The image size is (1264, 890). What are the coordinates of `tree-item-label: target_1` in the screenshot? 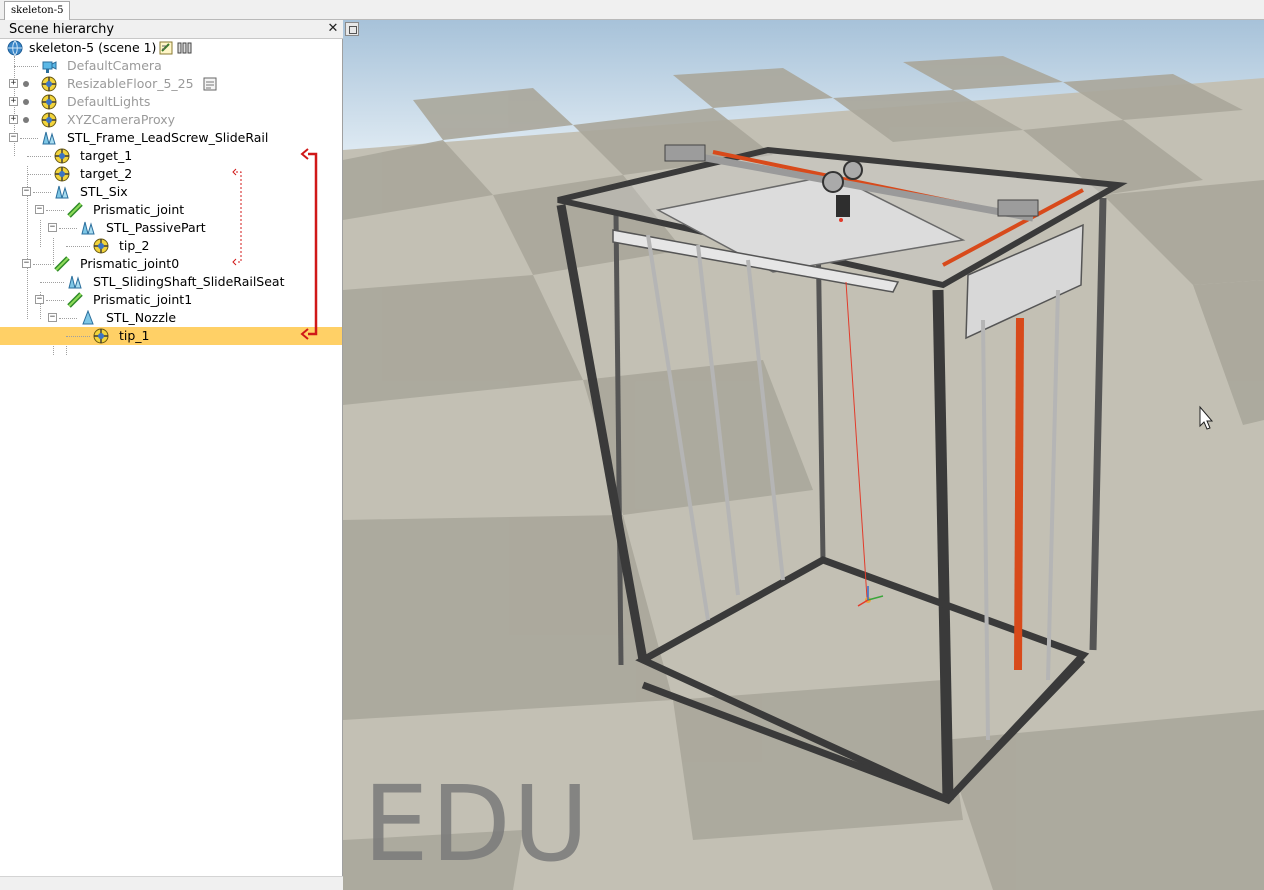 It's located at (106, 155).